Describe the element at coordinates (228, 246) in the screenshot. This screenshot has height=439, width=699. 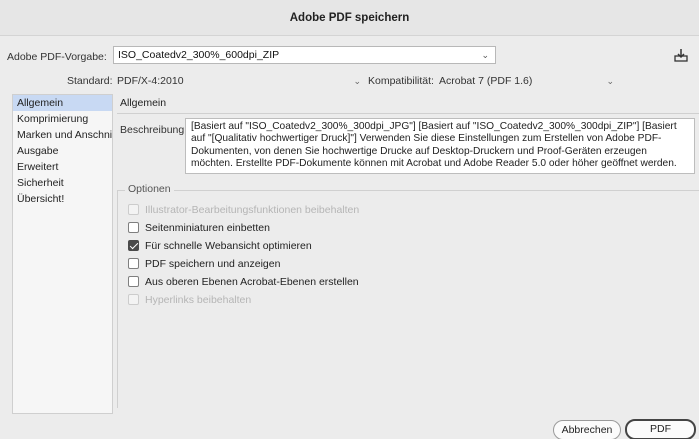
I see `option-label: Für schnelle Webansicht optimieren` at that location.